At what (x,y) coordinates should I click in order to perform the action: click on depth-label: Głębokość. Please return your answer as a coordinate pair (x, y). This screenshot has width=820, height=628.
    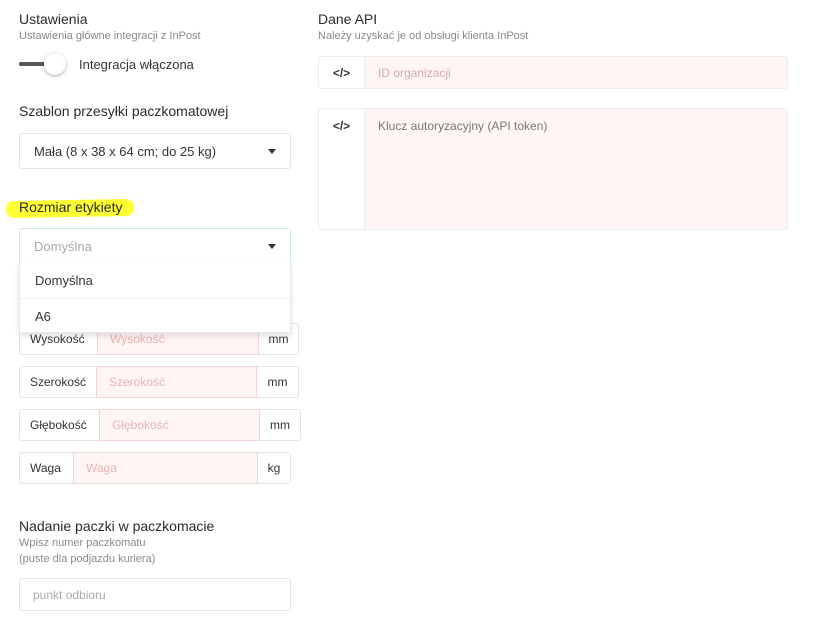
    Looking at the image, I should click on (59, 425).